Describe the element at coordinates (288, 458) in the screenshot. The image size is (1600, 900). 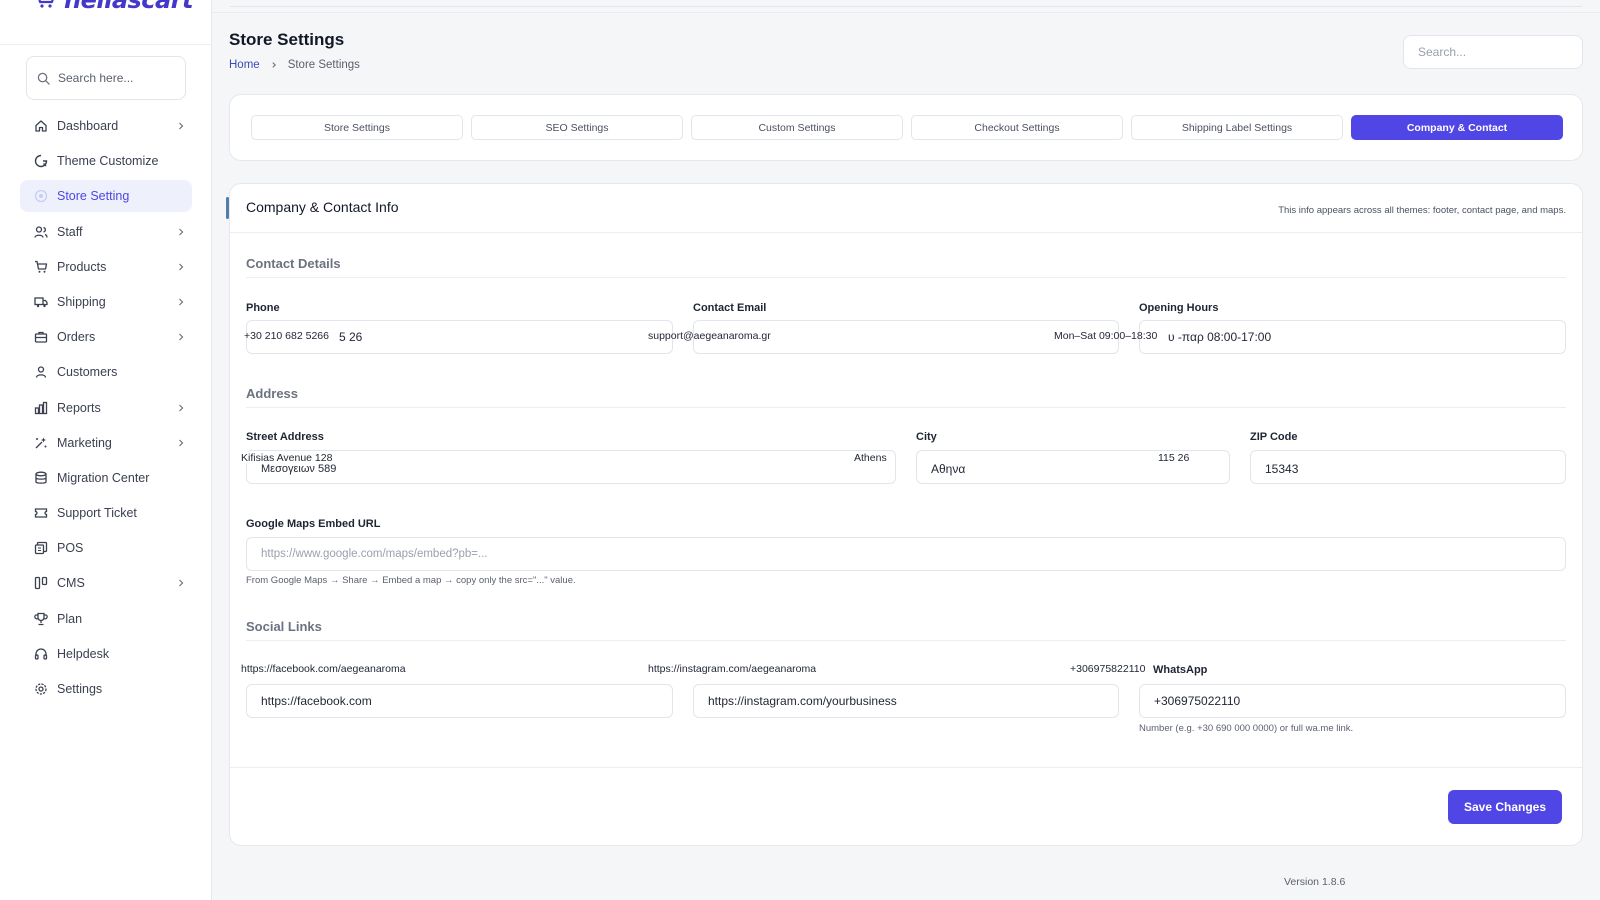
I see `street-overlay-text: Kifisias Avenue 128` at that location.